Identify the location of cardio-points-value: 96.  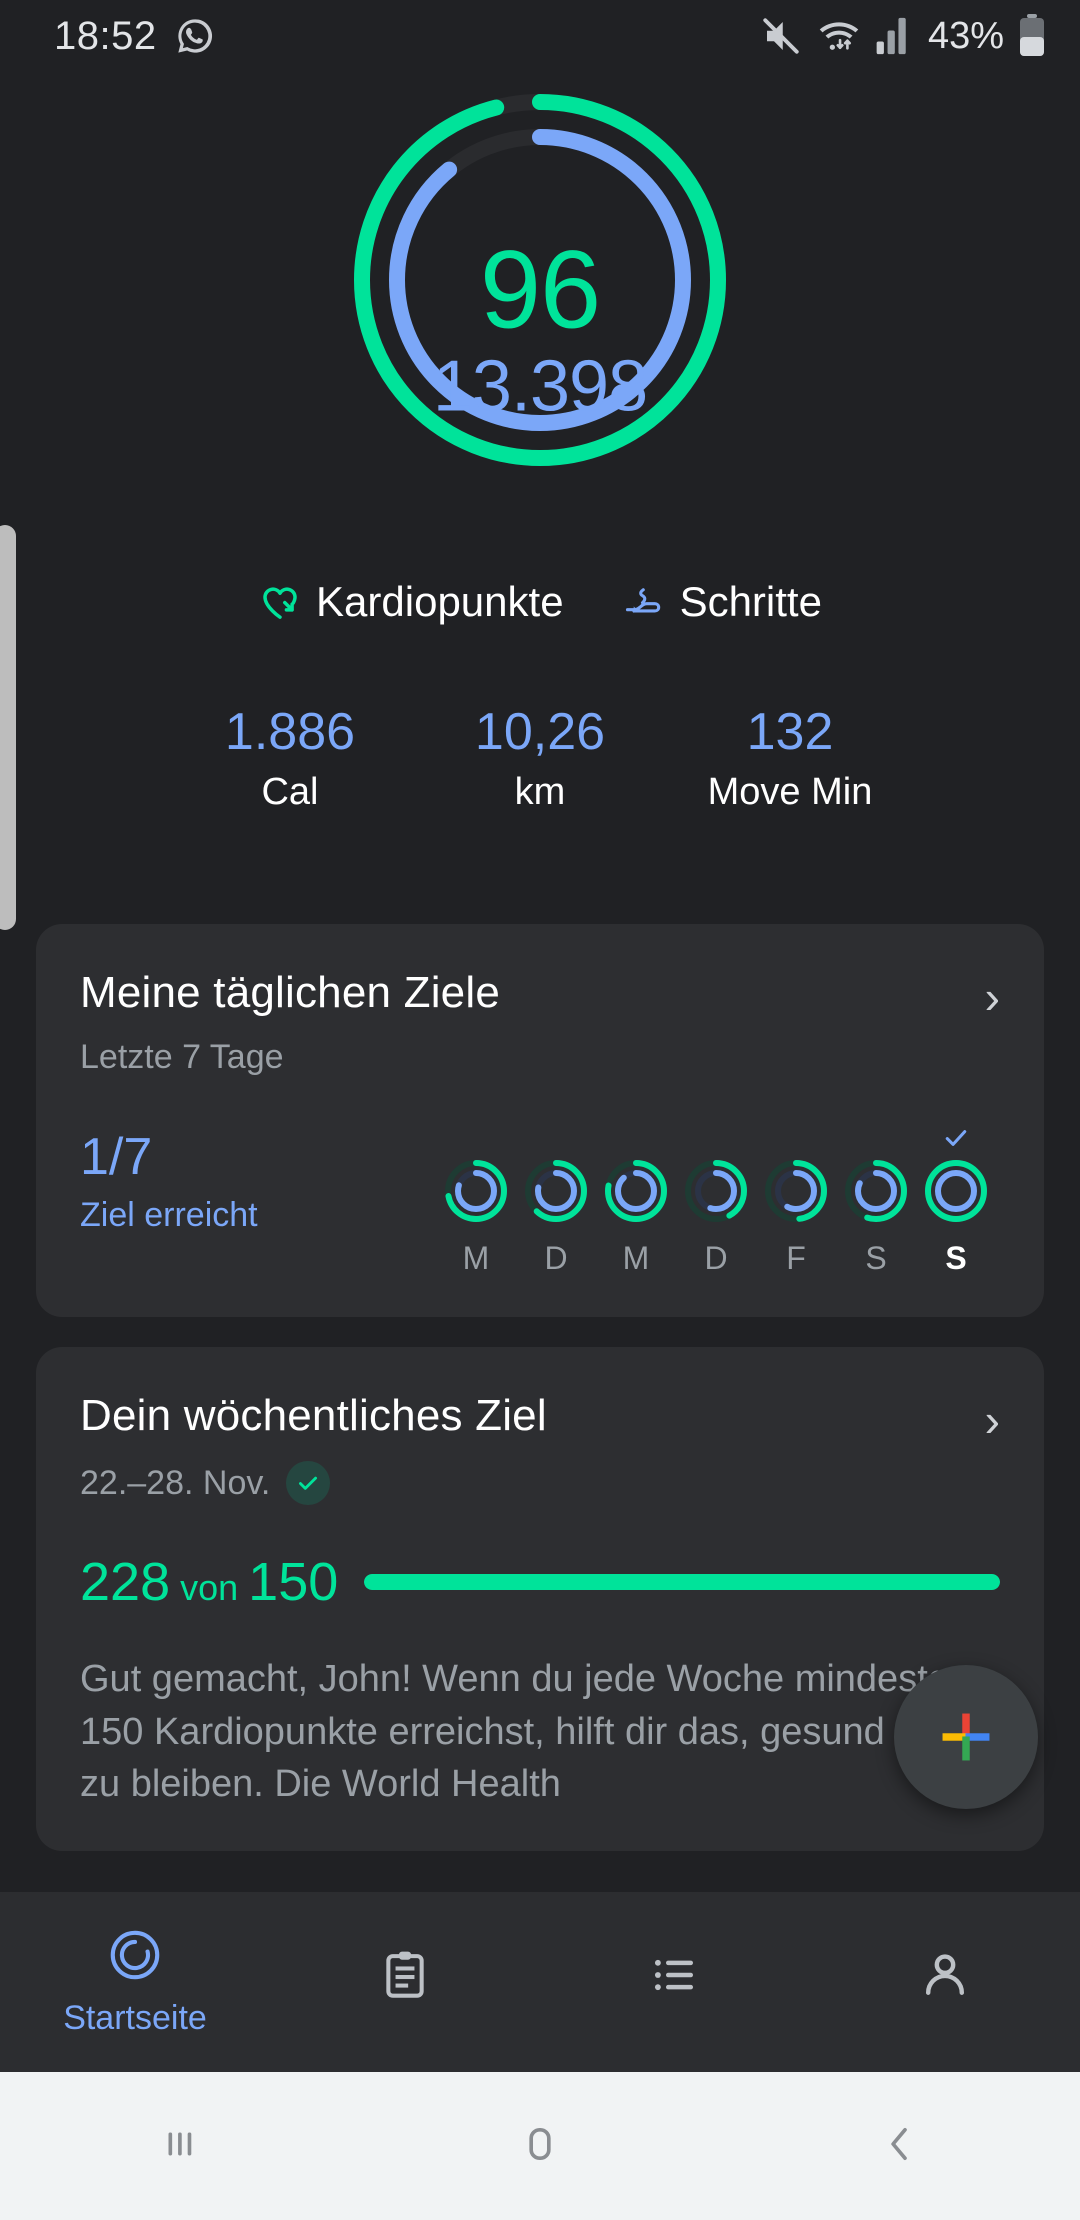
(540, 290).